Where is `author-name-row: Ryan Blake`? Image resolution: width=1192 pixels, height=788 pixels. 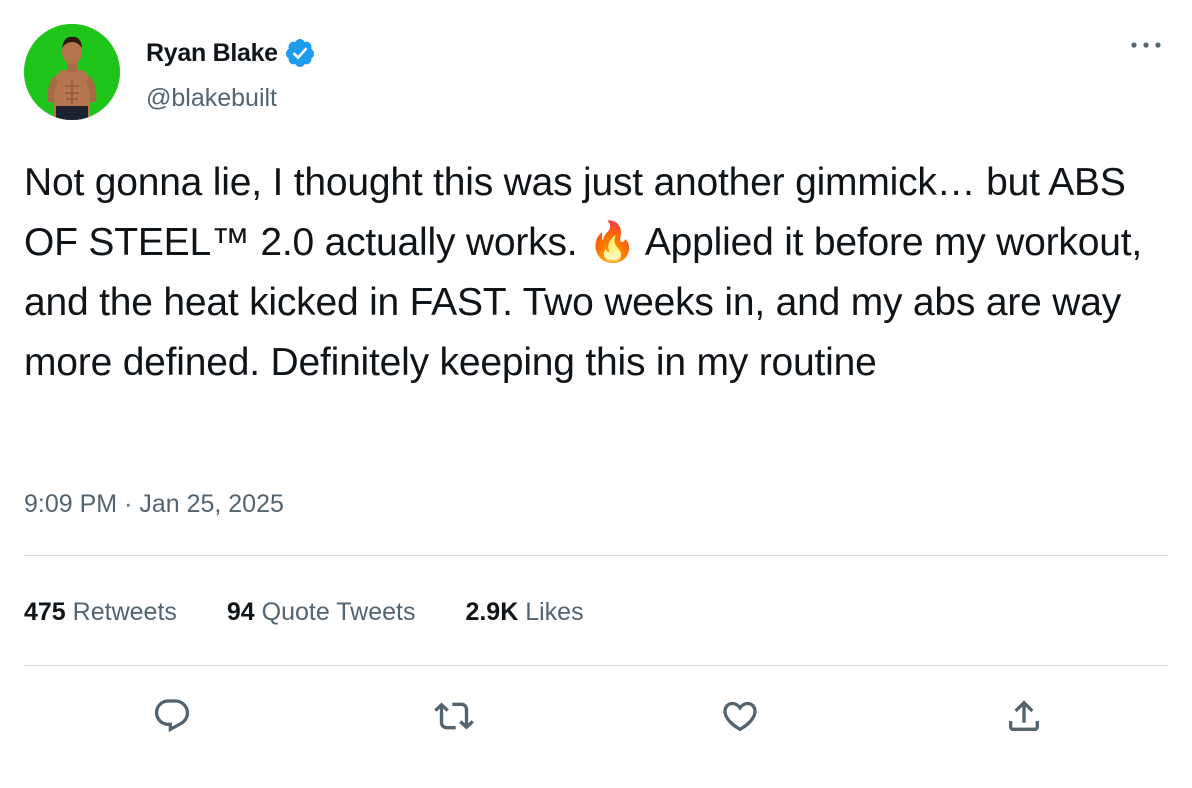
author-name-row: Ryan Blake is located at coordinates (231, 53).